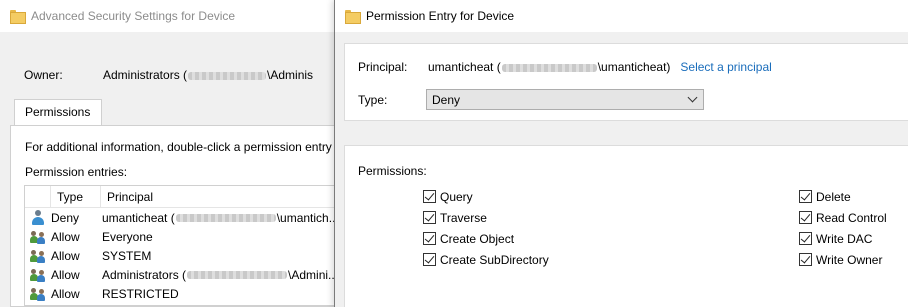  I want to click on dialog-title-bar: Permission Entry for Device, so click(621, 16).